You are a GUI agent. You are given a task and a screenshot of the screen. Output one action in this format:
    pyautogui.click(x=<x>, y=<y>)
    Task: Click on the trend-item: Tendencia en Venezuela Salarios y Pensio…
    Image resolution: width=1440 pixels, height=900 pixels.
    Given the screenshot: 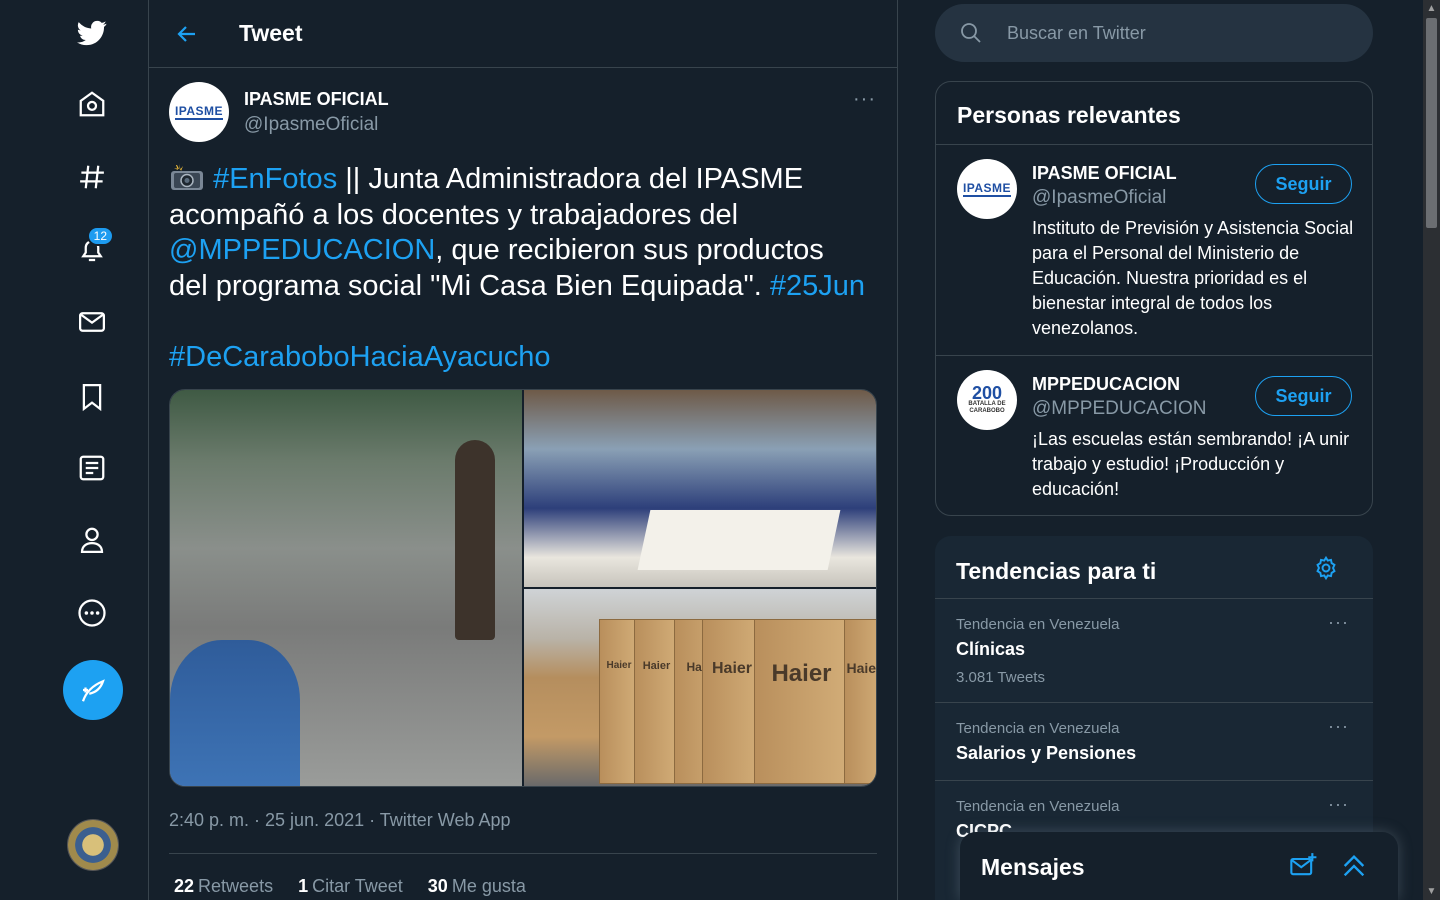 What is the action you would take?
    pyautogui.click(x=1154, y=741)
    